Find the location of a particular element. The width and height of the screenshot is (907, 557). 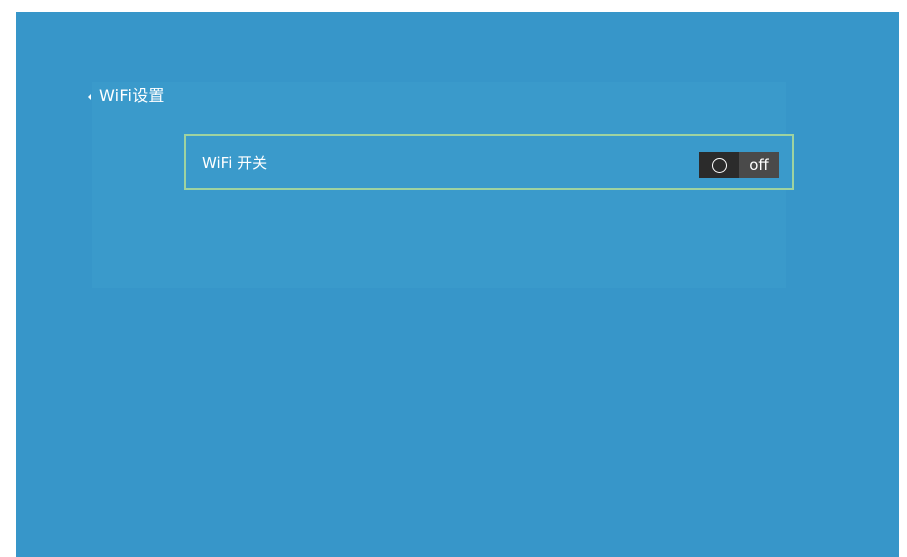

circle-icon is located at coordinates (719, 165).